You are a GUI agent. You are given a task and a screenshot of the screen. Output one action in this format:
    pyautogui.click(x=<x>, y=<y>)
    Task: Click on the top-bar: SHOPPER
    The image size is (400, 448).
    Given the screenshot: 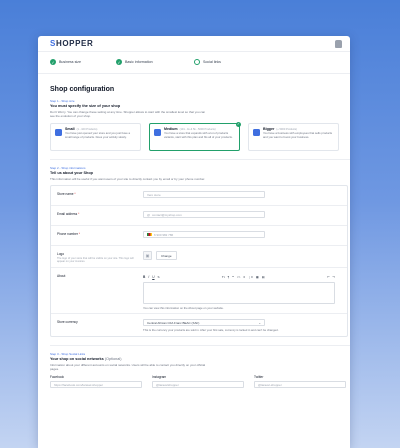 What is the action you would take?
    pyautogui.click(x=194, y=44)
    